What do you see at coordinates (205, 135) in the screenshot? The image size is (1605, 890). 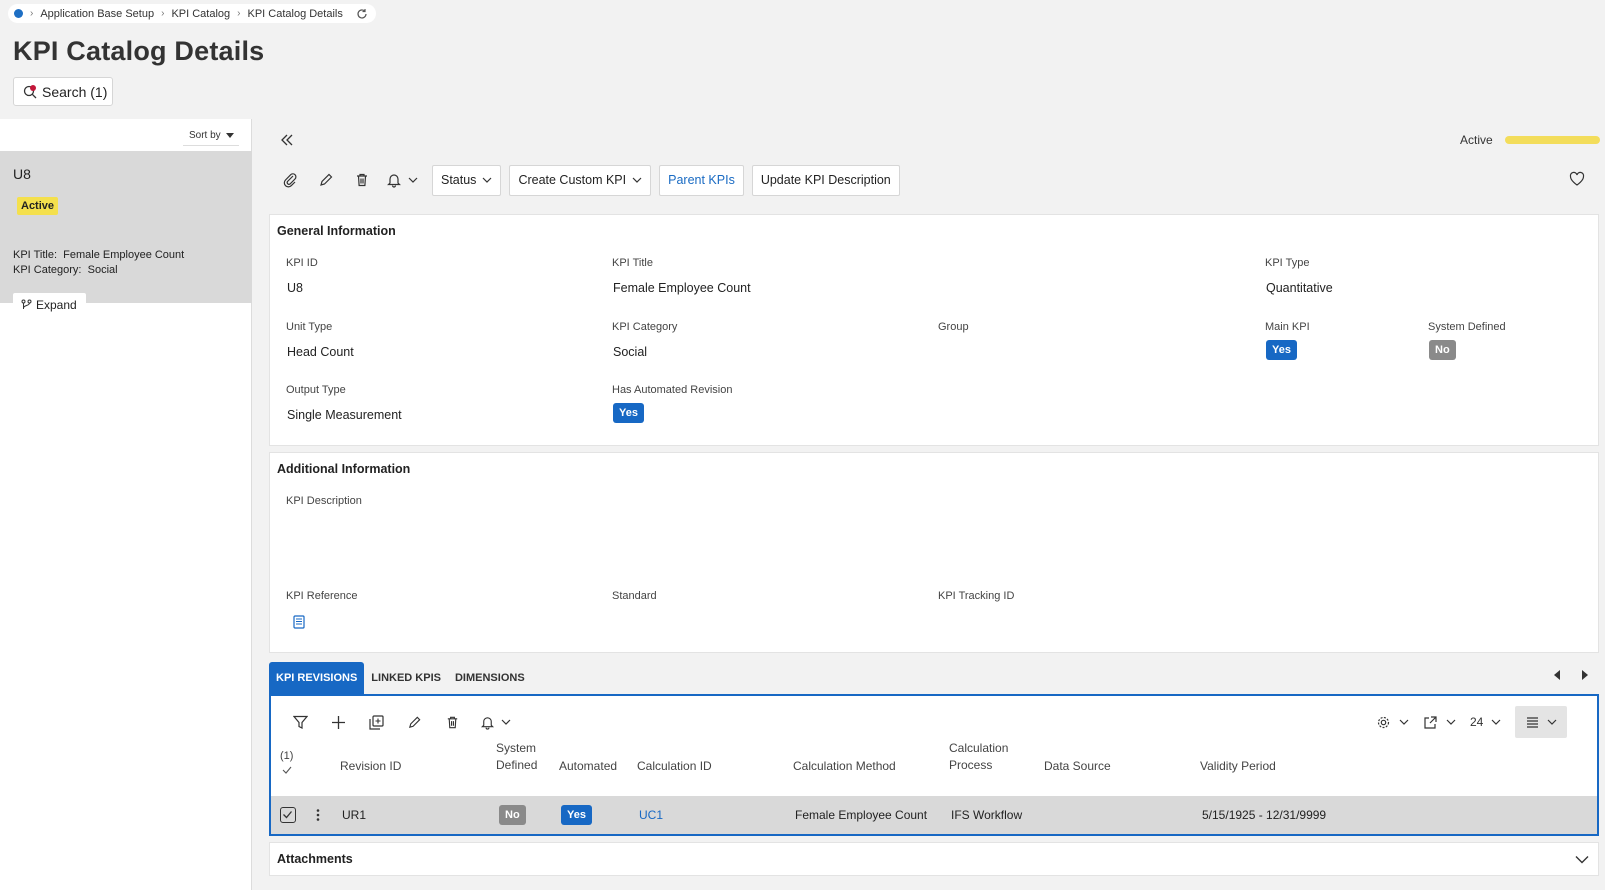 I see `sort-by-label: Sort by` at bounding box center [205, 135].